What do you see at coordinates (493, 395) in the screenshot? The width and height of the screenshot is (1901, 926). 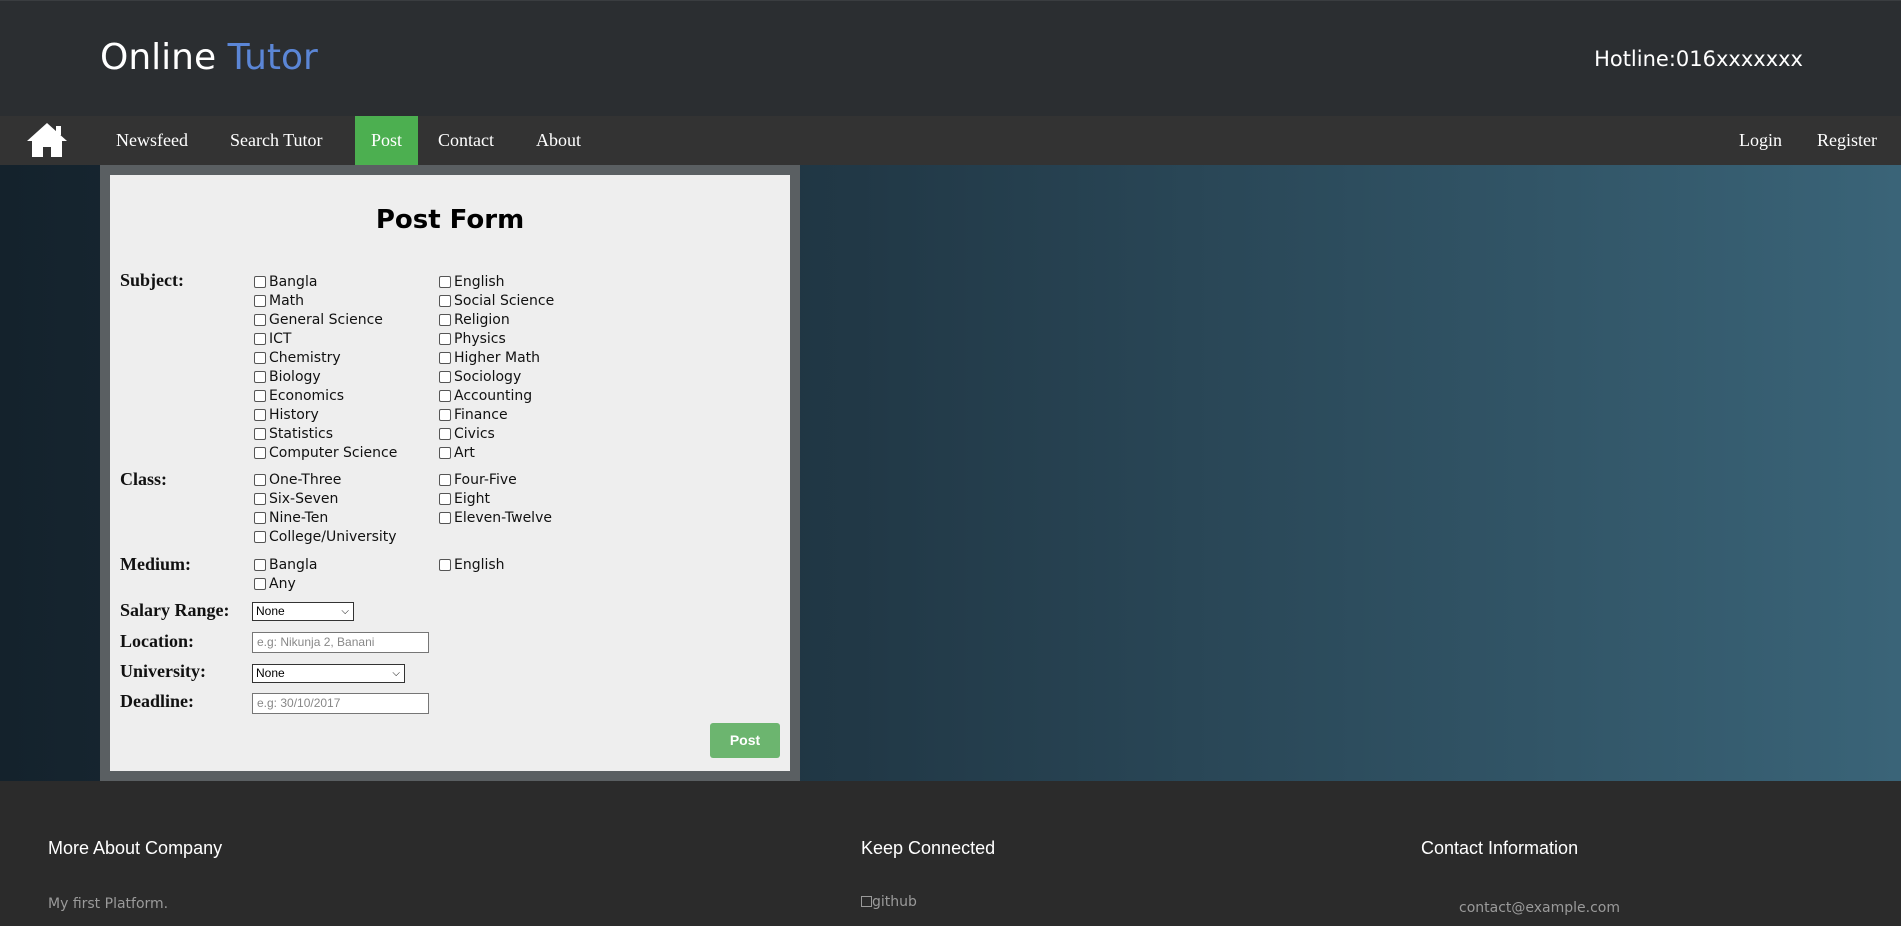 I see `checkbox-label: Accounting` at bounding box center [493, 395].